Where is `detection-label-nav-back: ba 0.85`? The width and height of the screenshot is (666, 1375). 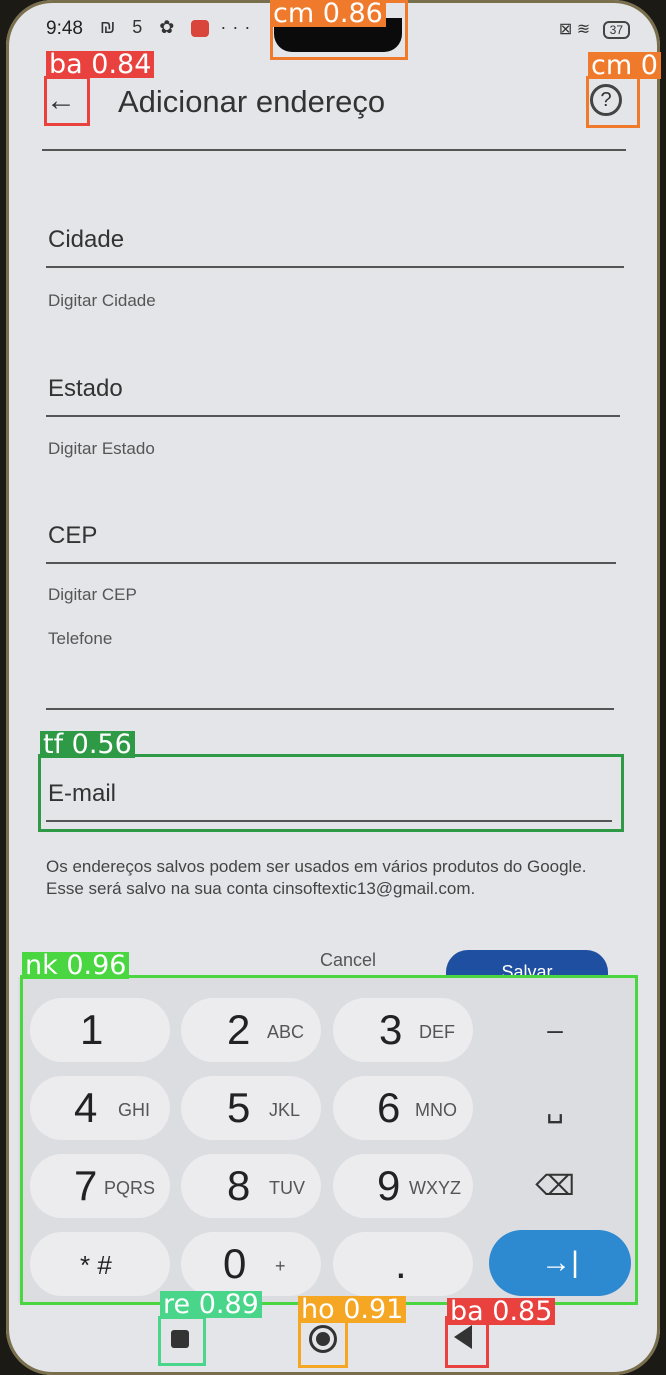 detection-label-nav-back: ba 0.85 is located at coordinates (501, 1311).